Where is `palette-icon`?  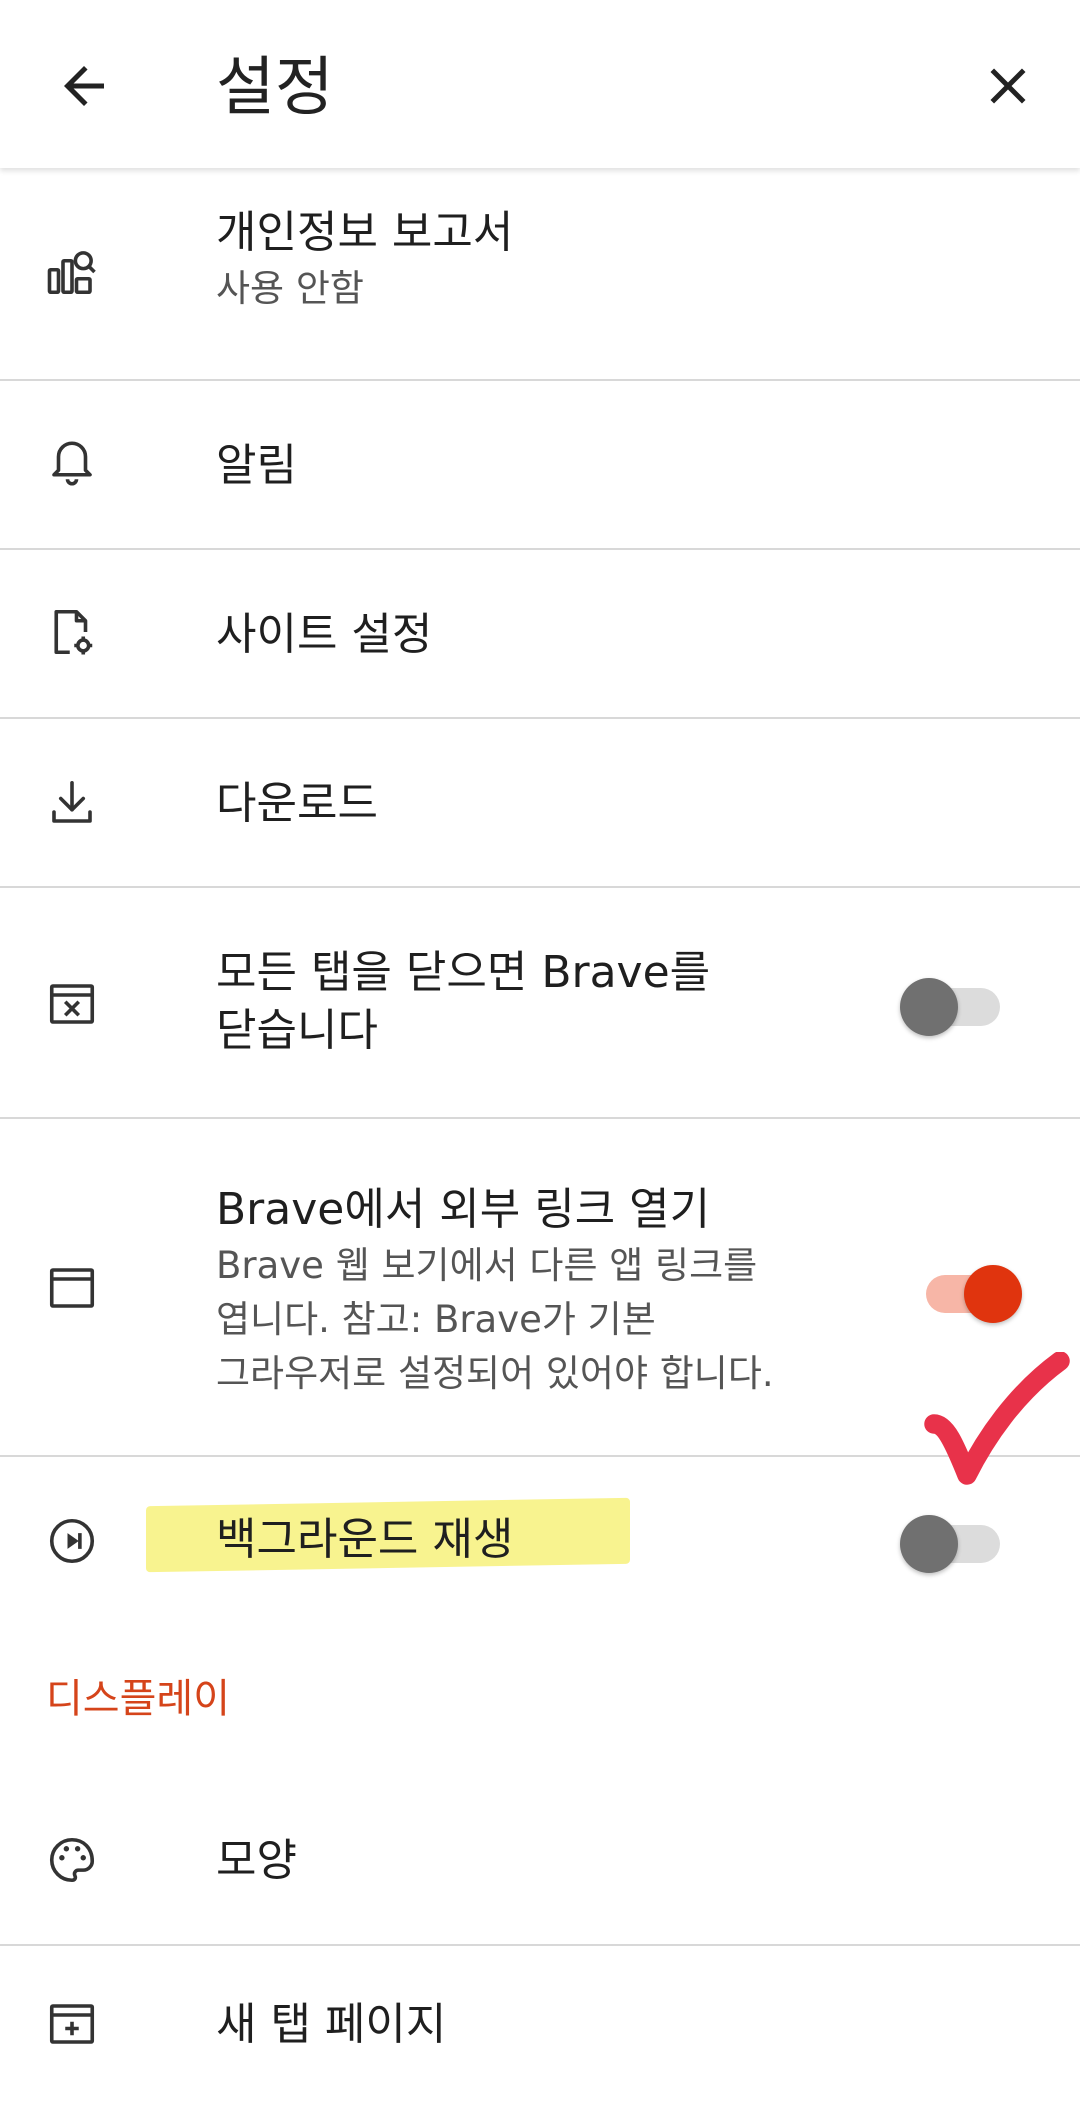 palette-icon is located at coordinates (72, 1860).